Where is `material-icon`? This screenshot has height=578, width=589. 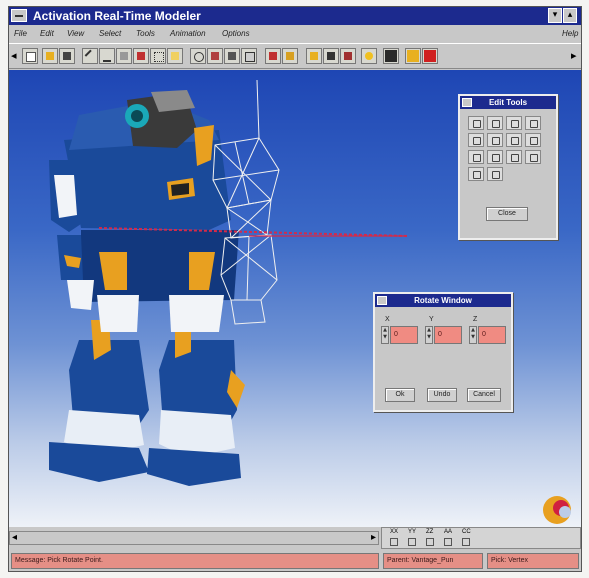 material-icon is located at coordinates (314, 56).